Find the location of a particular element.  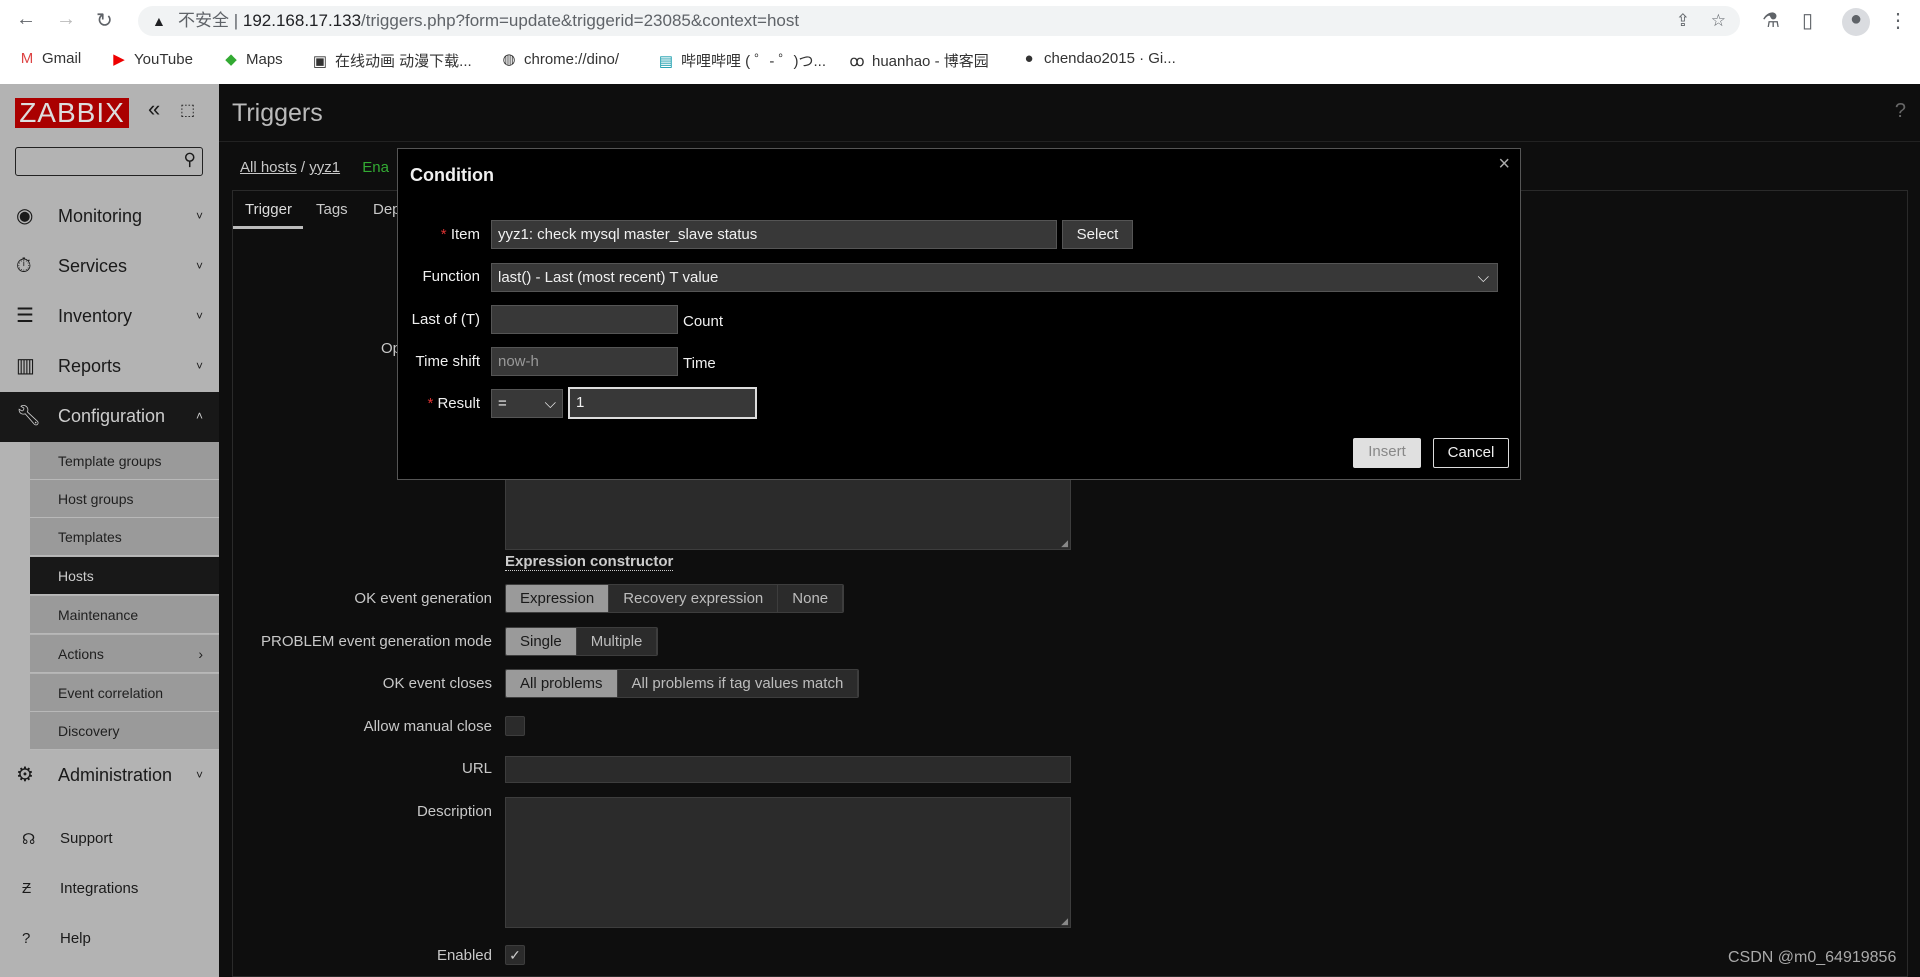

result-value-input: 1 is located at coordinates (662, 403).